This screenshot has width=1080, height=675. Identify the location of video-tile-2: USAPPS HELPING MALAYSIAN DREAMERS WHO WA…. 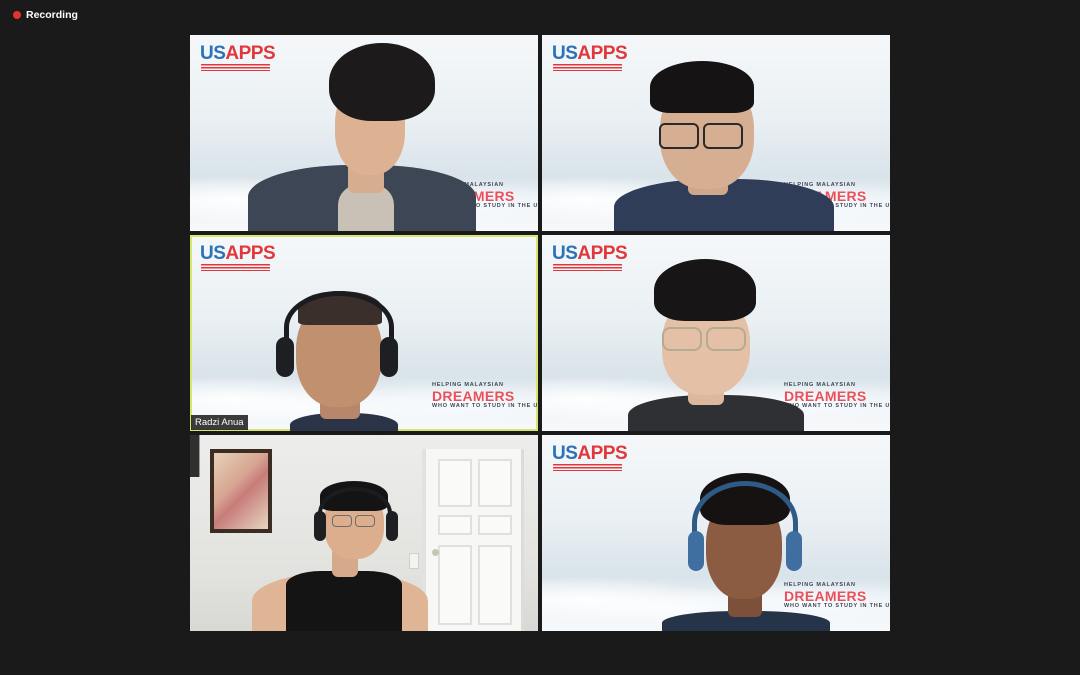
(716, 133).